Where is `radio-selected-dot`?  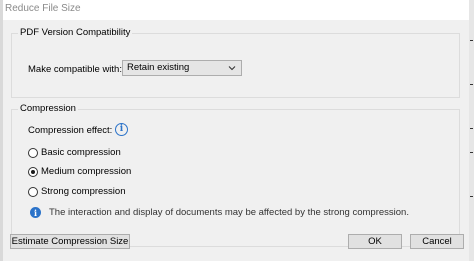 radio-selected-dot is located at coordinates (33, 172).